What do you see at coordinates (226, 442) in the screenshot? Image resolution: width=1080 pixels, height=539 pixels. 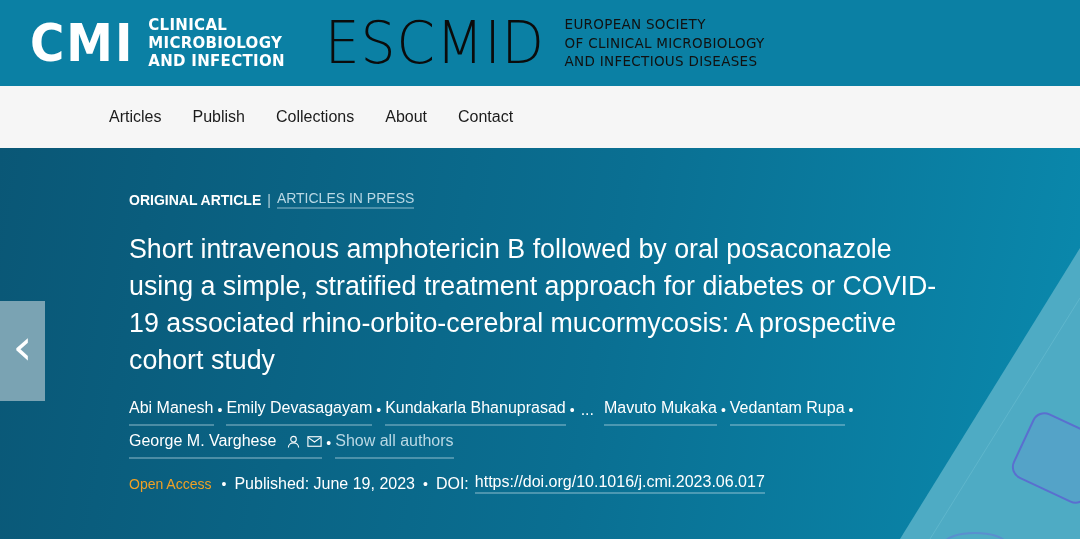 I see `author-link: George M. Varghese` at bounding box center [226, 442].